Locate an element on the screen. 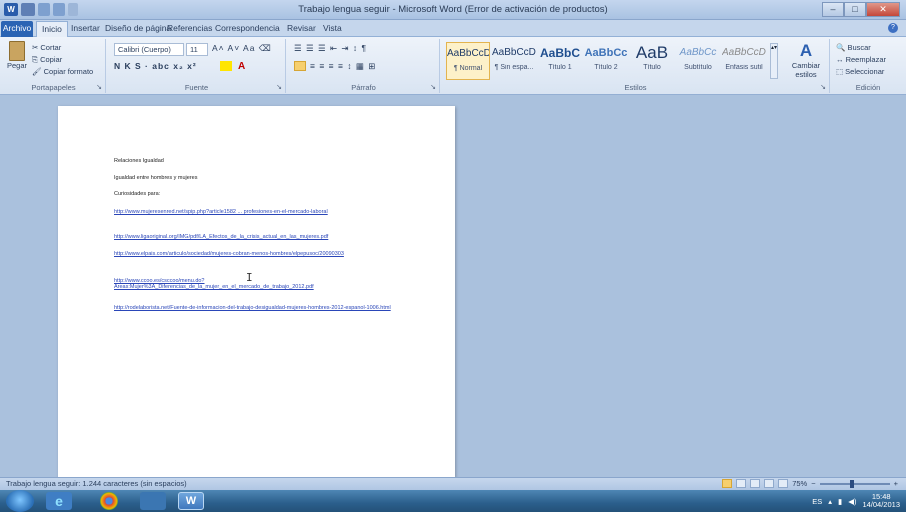 This screenshot has height=512, width=906. text-cursor-icon: I is located at coordinates (249, 277).